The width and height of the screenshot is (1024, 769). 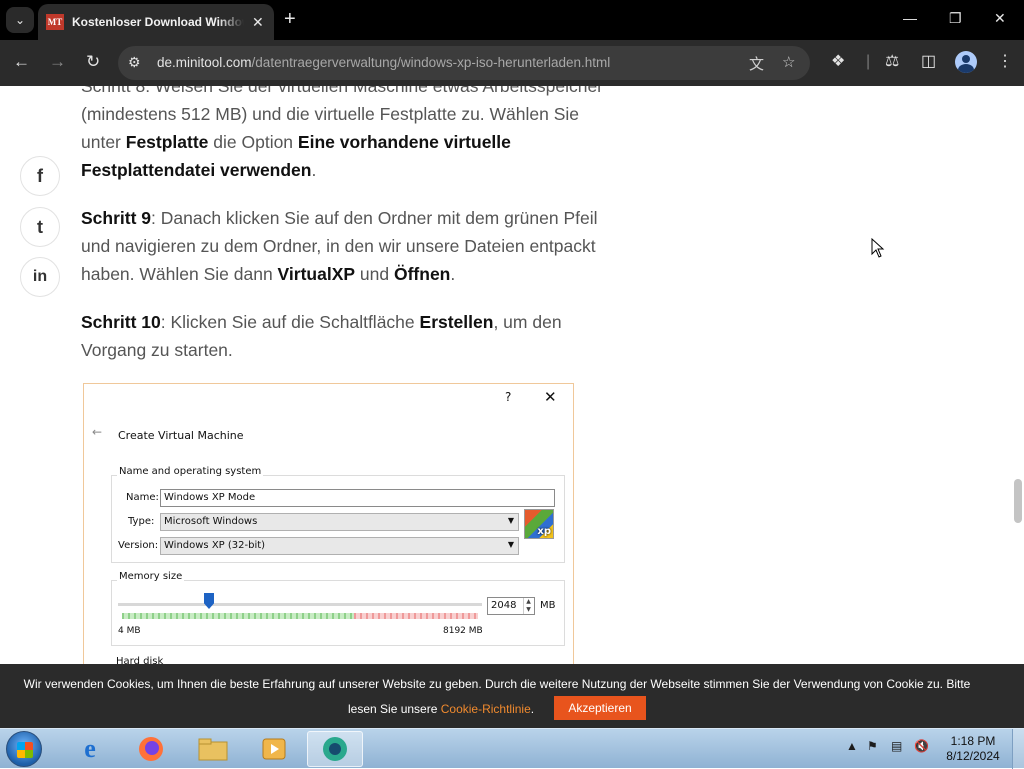 I want to click on media-player-icon, so click(x=274, y=749).